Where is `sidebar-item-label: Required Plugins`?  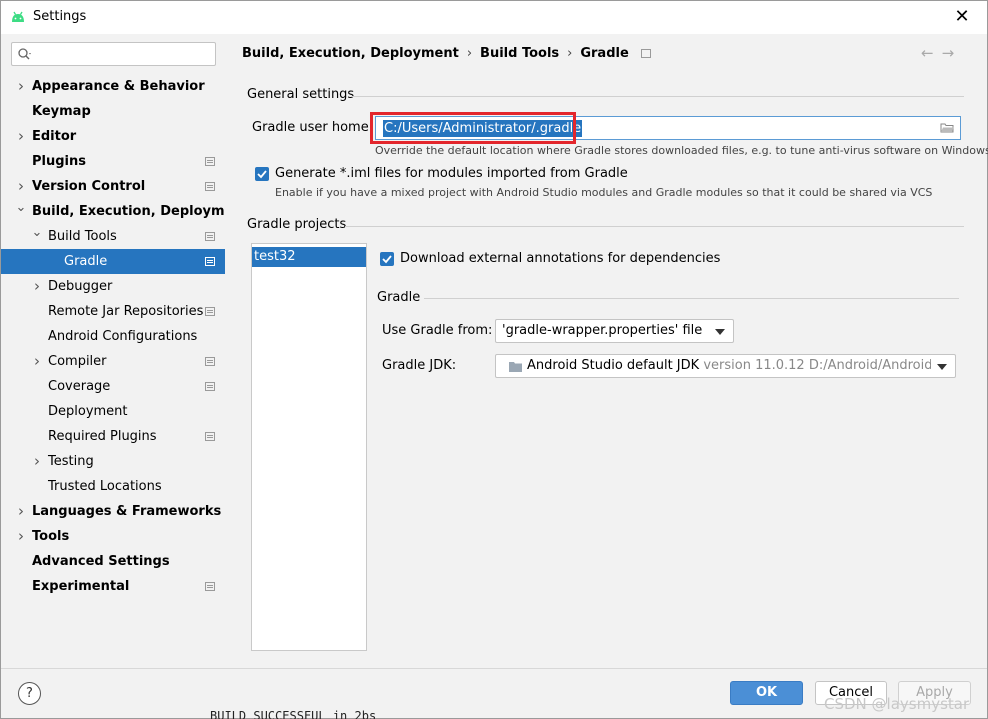 sidebar-item-label: Required Plugins is located at coordinates (102, 436).